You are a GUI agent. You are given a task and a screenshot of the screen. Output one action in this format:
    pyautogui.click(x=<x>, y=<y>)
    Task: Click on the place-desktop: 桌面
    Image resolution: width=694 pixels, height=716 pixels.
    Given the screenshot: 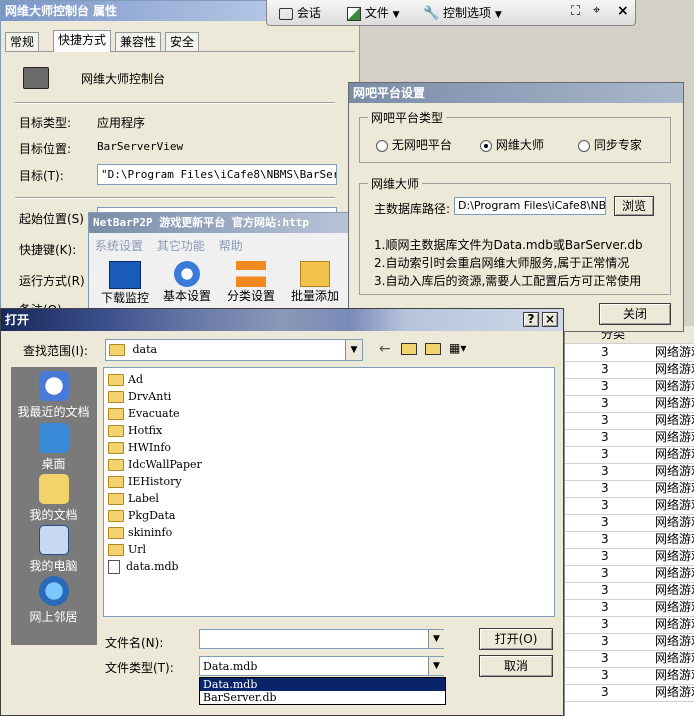 What is the action you would take?
    pyautogui.click(x=53, y=447)
    